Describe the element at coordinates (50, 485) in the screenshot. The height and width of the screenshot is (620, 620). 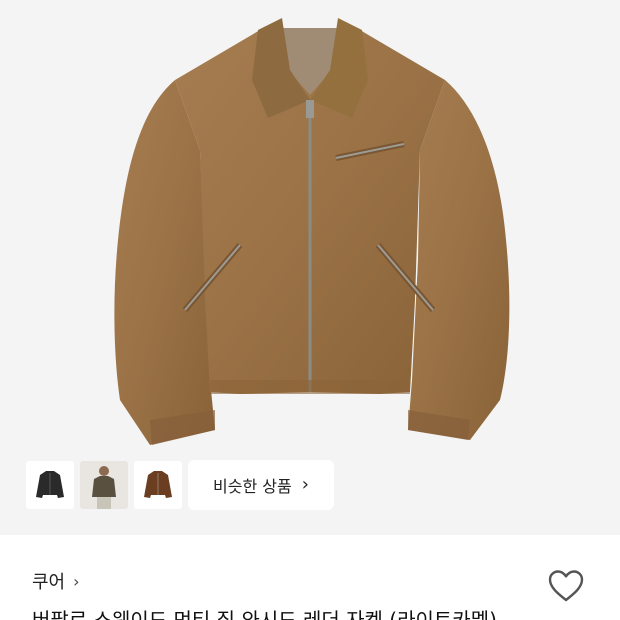
I see `thumbnail-black-jacket` at that location.